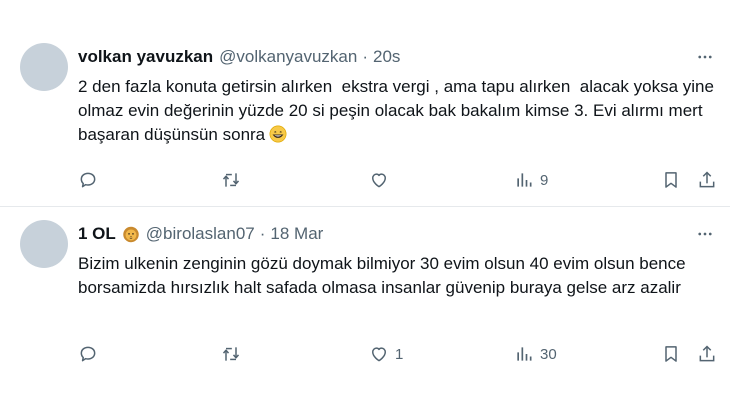 Image resolution: width=730 pixels, height=420 pixels. Describe the element at coordinates (145, 57) in the screenshot. I see `author-name: volkan yavuzkan` at that location.